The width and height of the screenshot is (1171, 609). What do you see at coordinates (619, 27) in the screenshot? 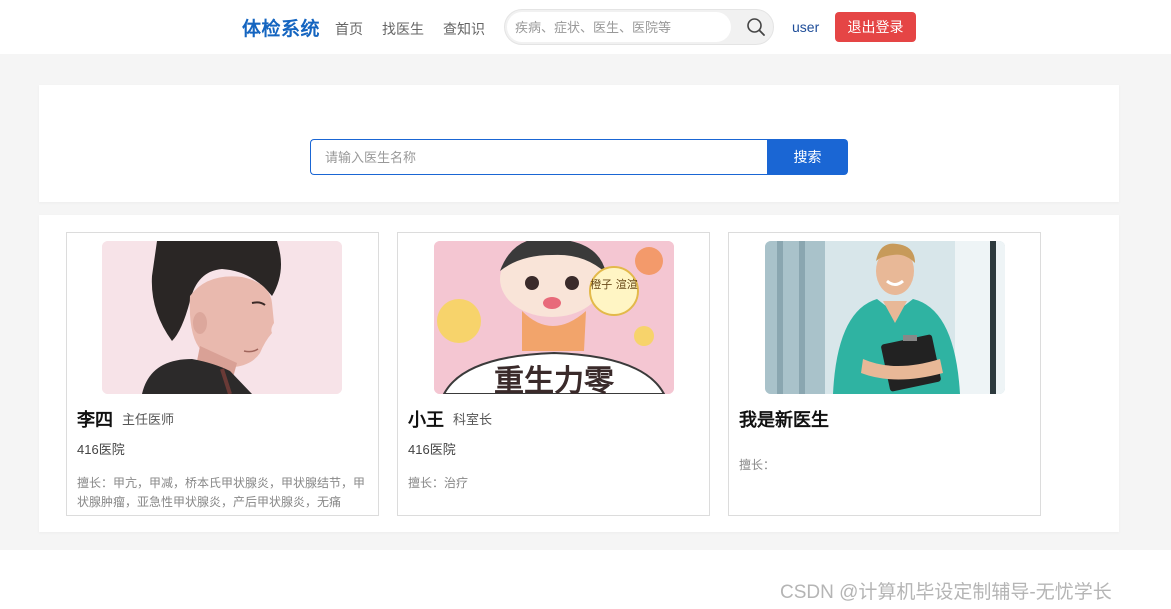
I see `global-search-input` at bounding box center [619, 27].